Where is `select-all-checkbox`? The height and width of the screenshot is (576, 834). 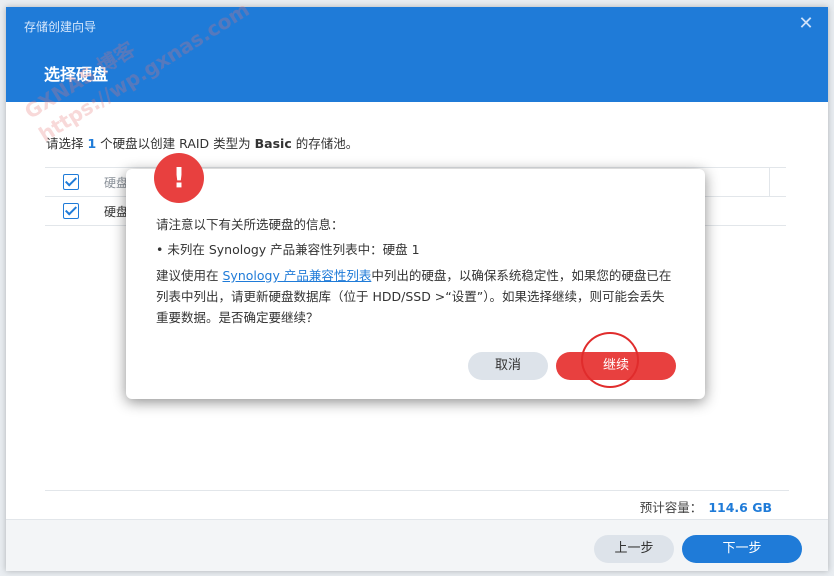
select-all-checkbox is located at coordinates (71, 182).